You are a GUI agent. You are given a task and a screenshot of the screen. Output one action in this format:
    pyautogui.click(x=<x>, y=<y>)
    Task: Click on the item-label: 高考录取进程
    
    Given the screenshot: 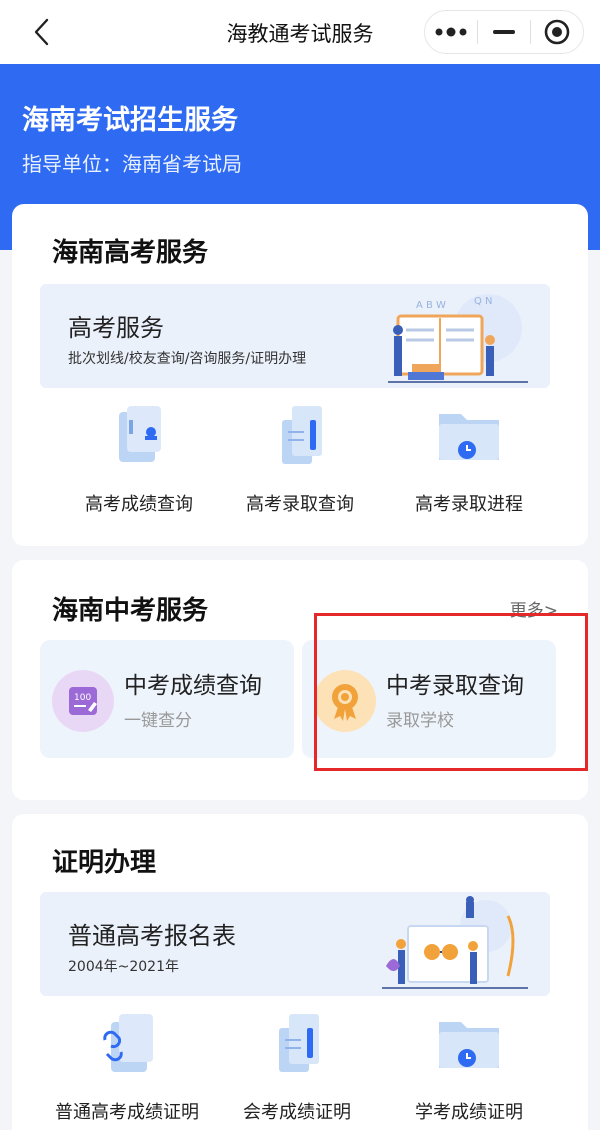 What is the action you would take?
    pyautogui.click(x=469, y=504)
    